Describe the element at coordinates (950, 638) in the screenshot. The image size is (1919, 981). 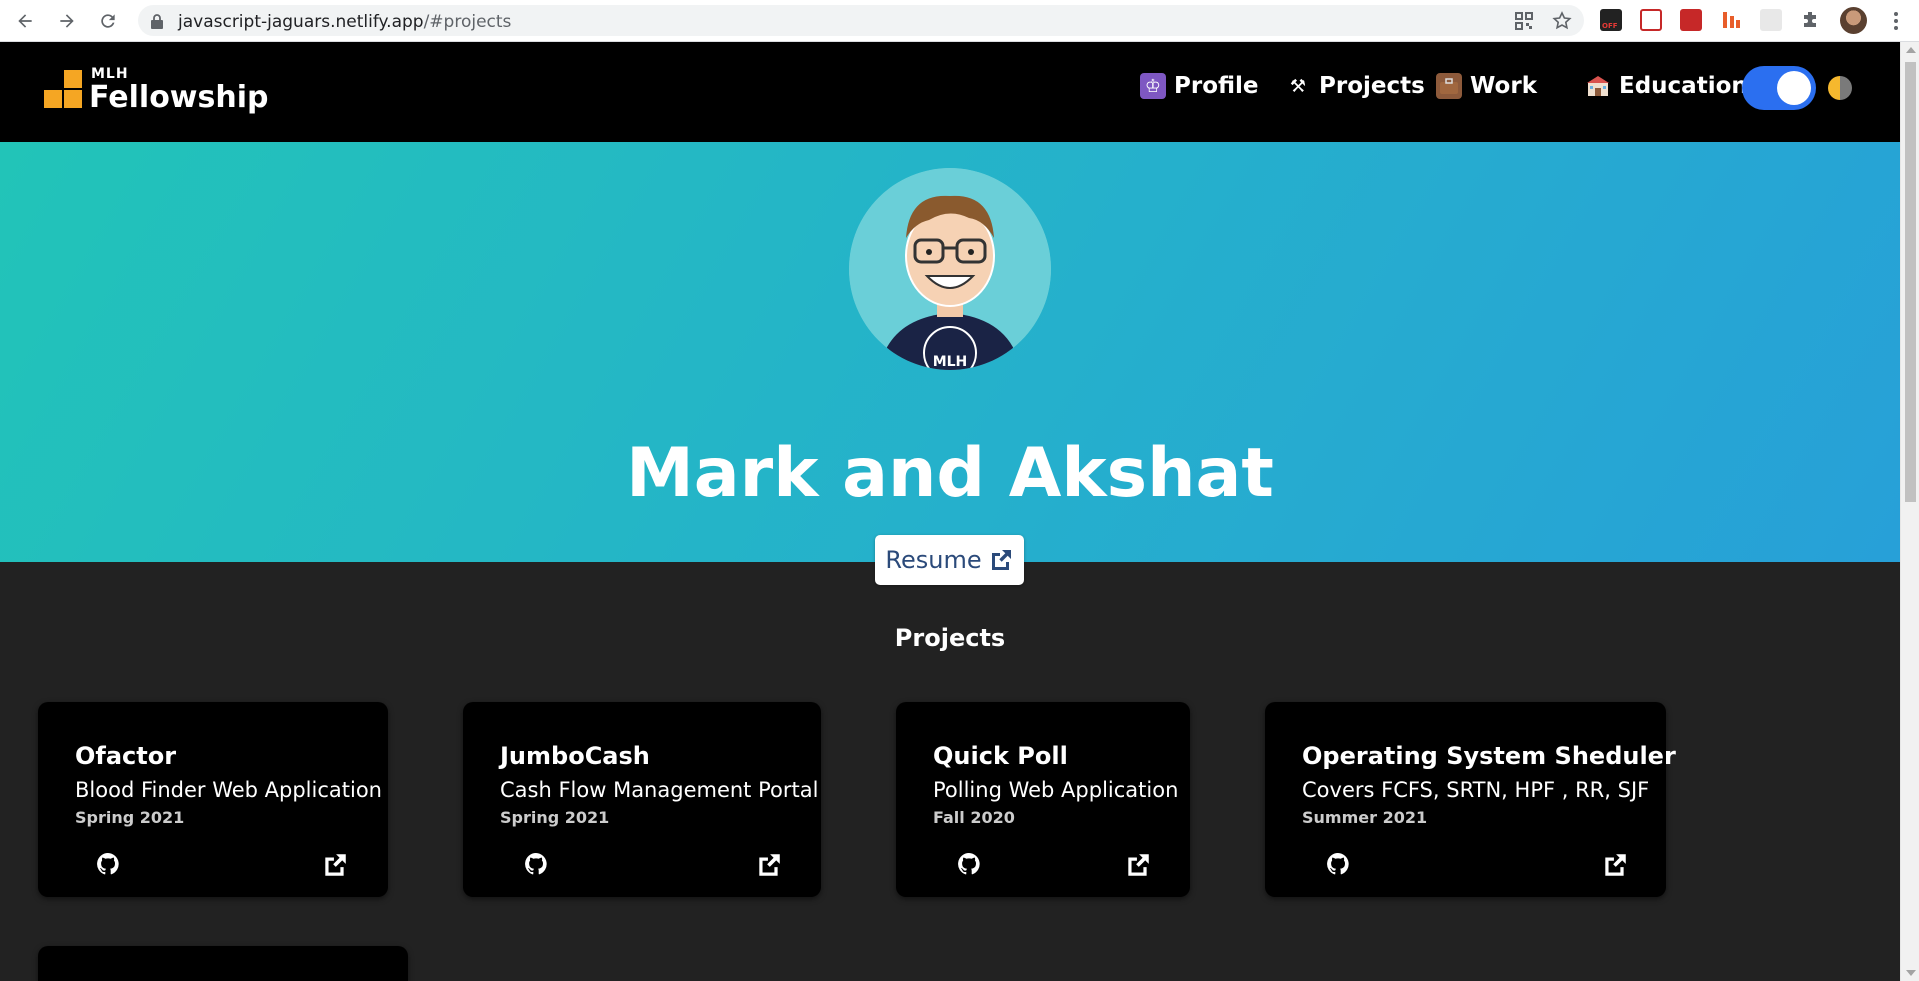
I see `projects-section-title: Projects` at that location.